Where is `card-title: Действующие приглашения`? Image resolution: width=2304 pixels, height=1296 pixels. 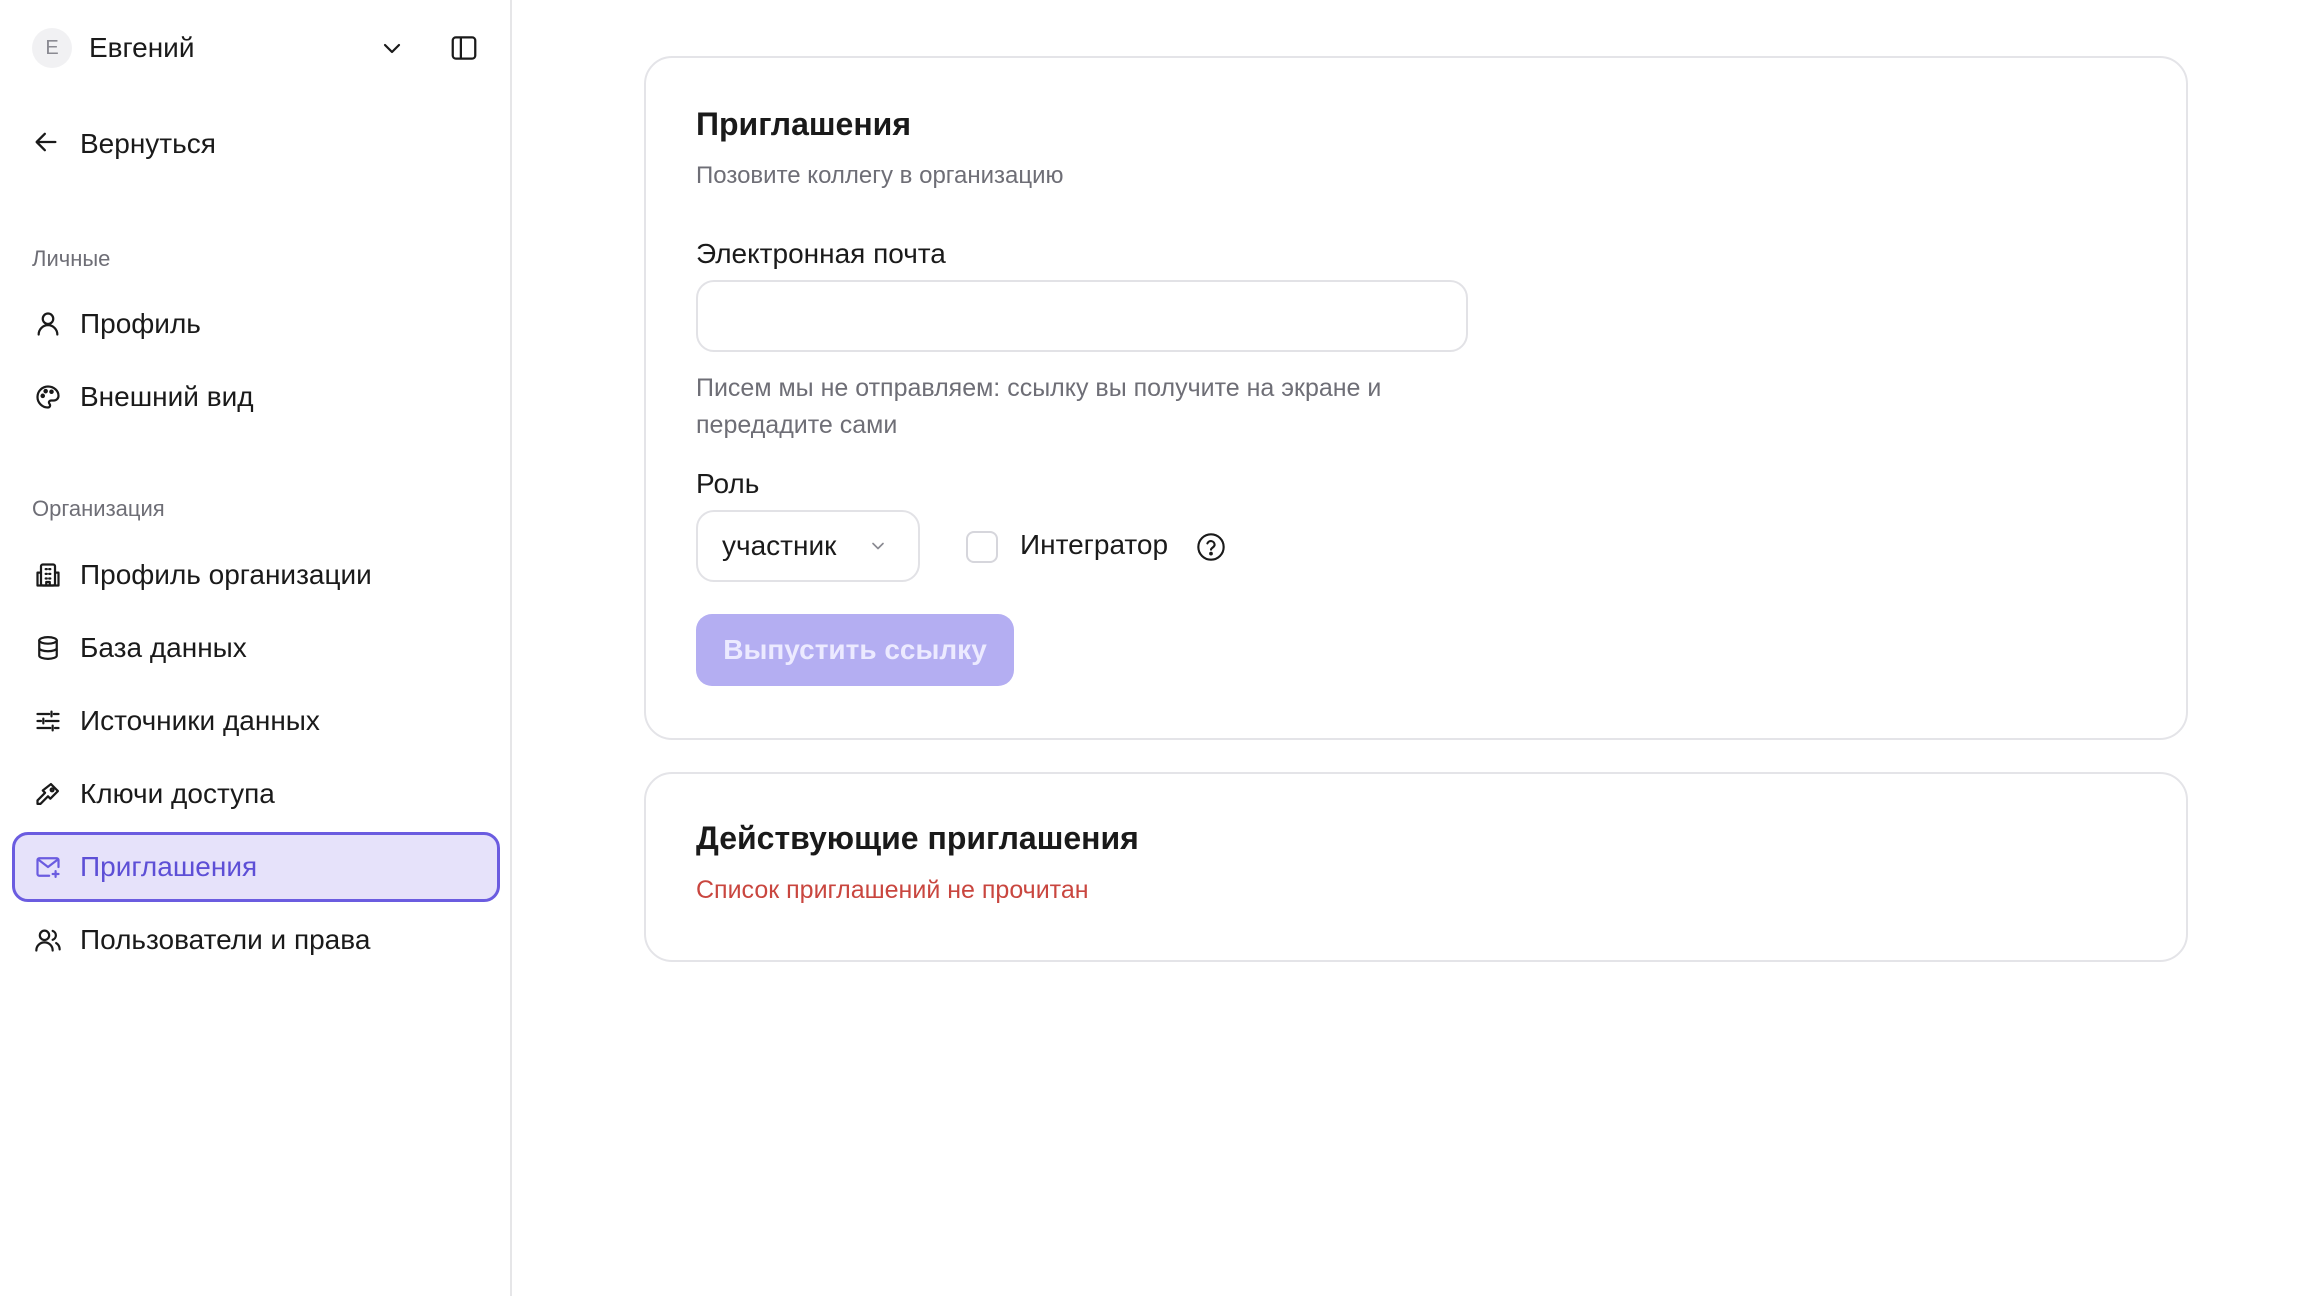 card-title: Действующие приглашения is located at coordinates (917, 838).